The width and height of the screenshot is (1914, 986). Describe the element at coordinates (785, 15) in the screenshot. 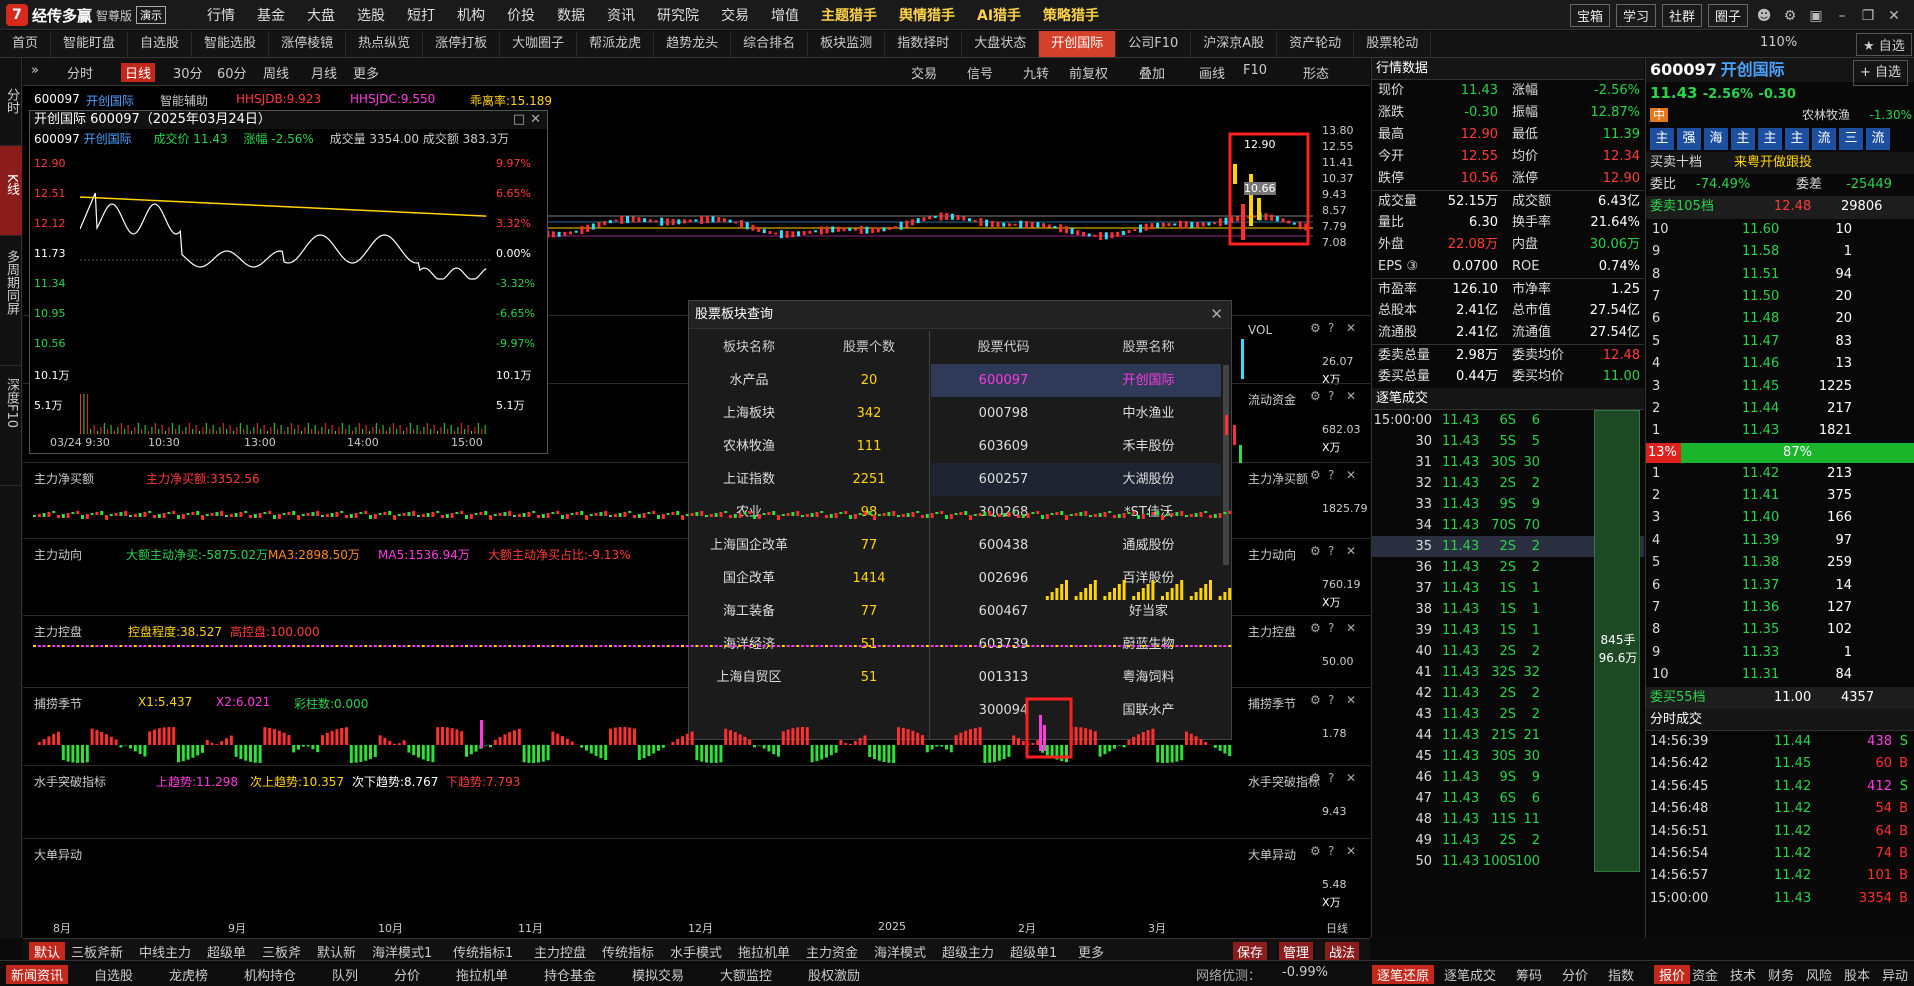

I see `menu-item: 增值` at that location.